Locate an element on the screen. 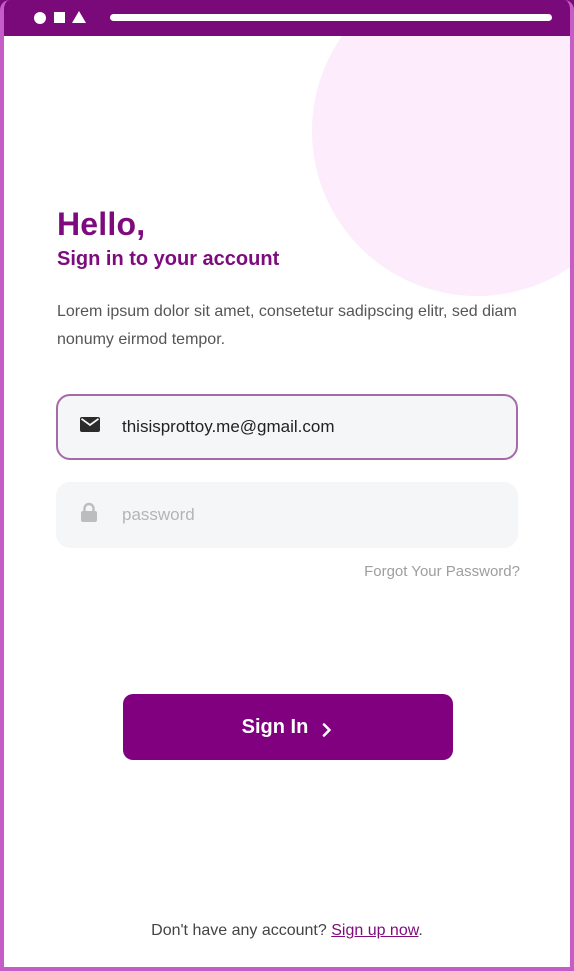  lock-icon is located at coordinates (89, 515).